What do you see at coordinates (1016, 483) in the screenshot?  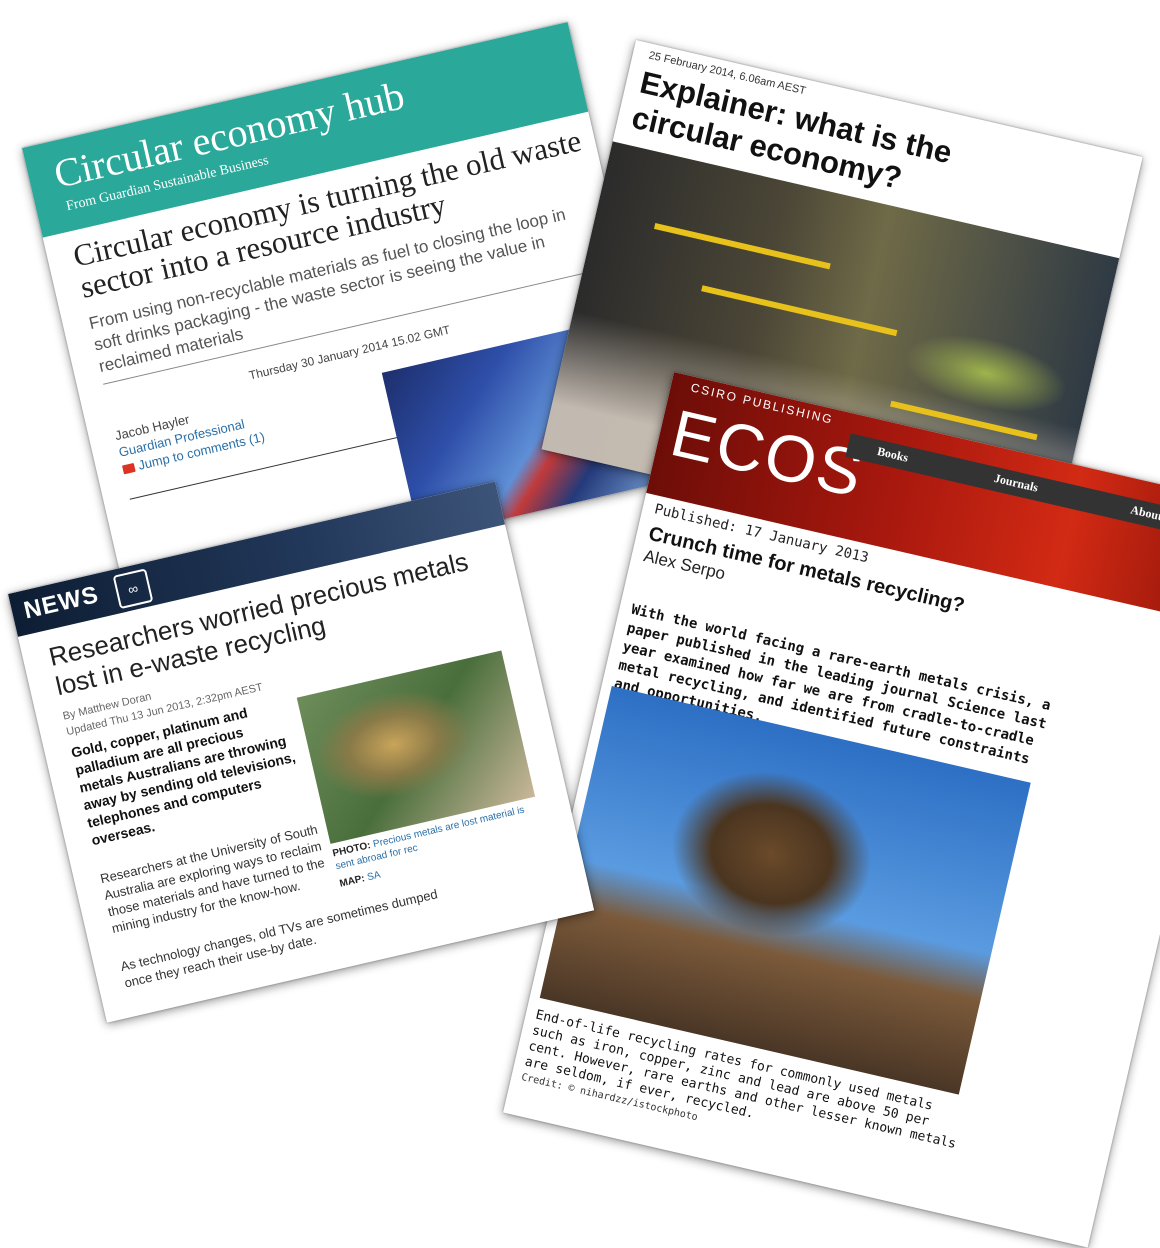 I see `nav-journals: Journals` at bounding box center [1016, 483].